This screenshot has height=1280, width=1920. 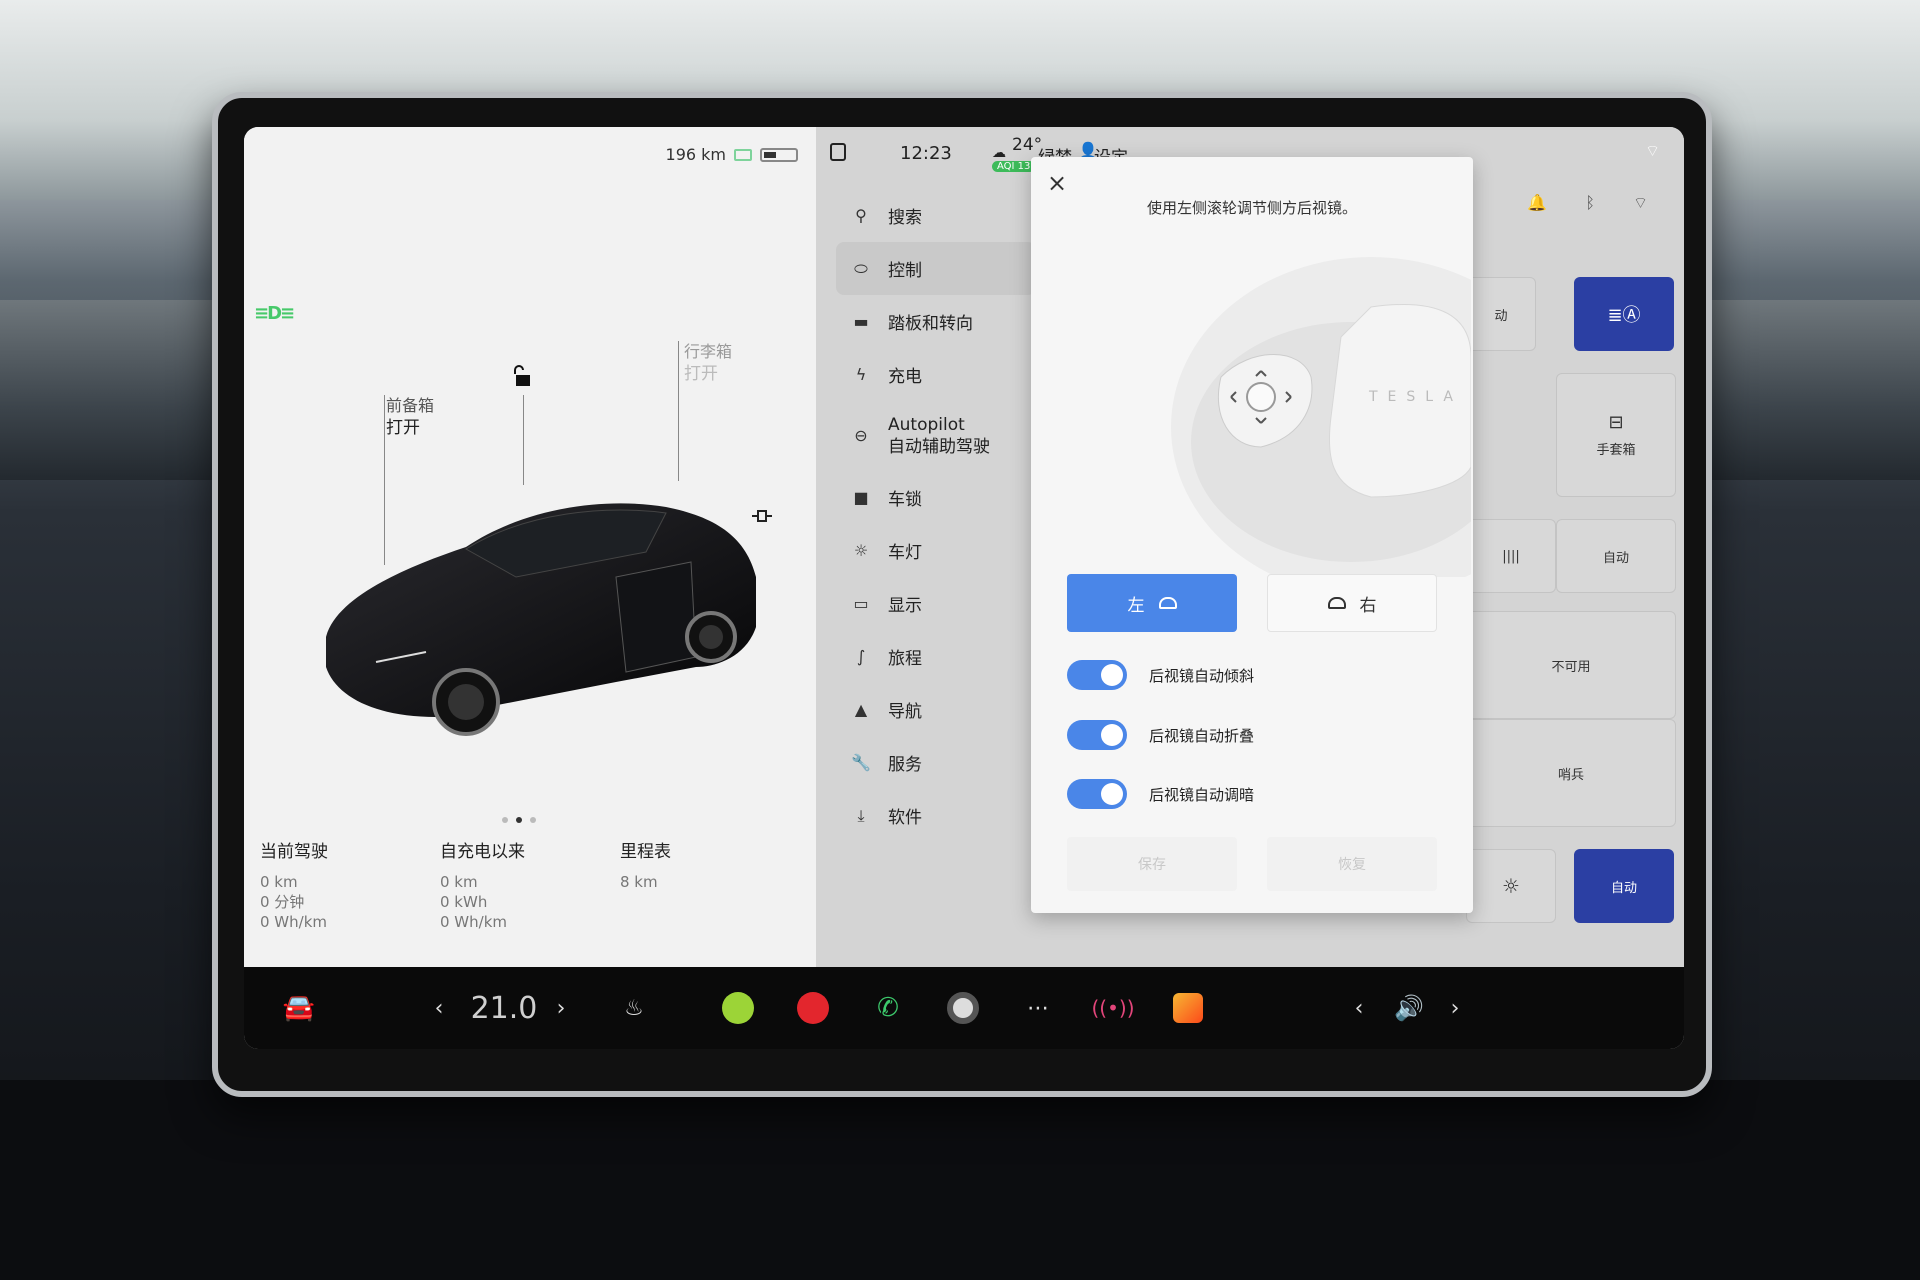 What do you see at coordinates (1571, 665) in the screenshot?
I see `tile-unavailable: 不可用` at bounding box center [1571, 665].